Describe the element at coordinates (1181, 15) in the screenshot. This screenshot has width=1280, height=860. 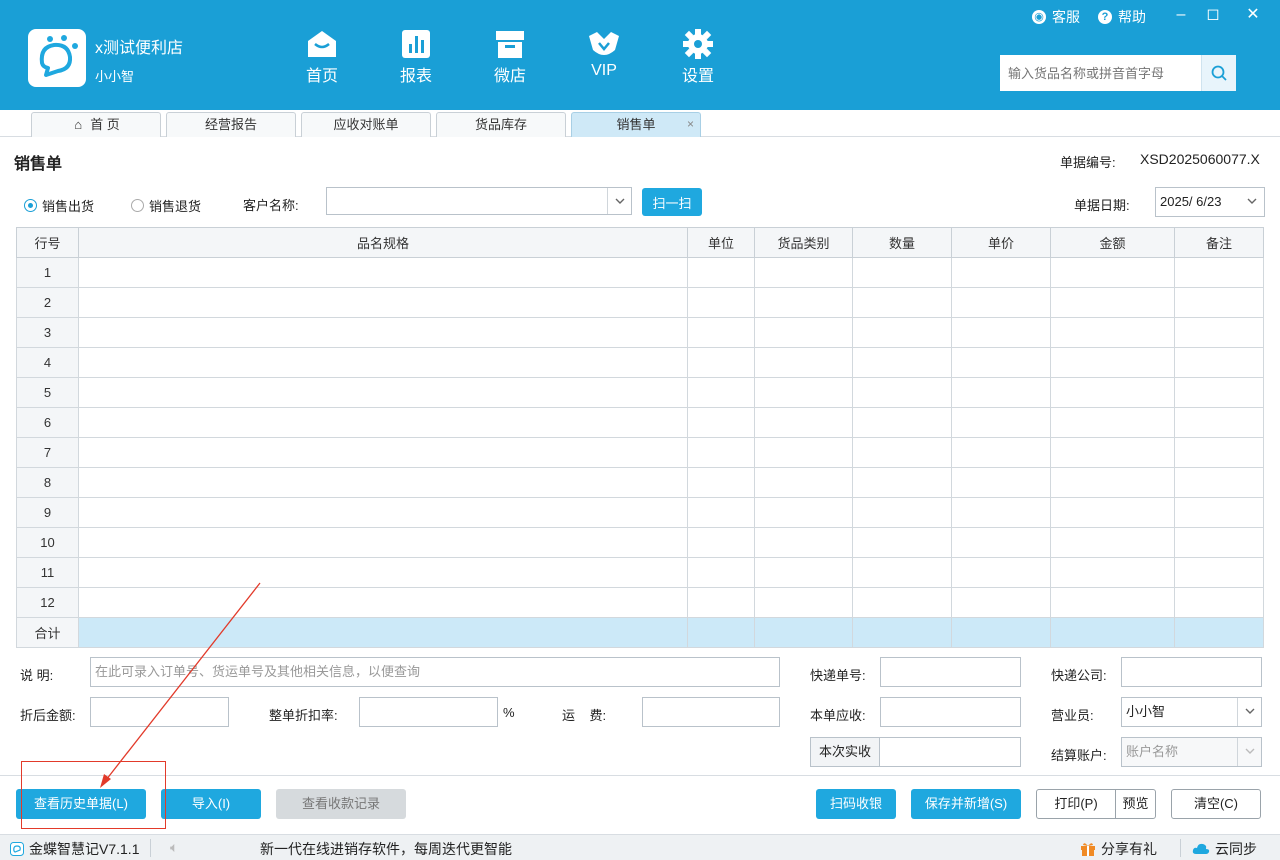
I see `minimize-button: –` at that location.